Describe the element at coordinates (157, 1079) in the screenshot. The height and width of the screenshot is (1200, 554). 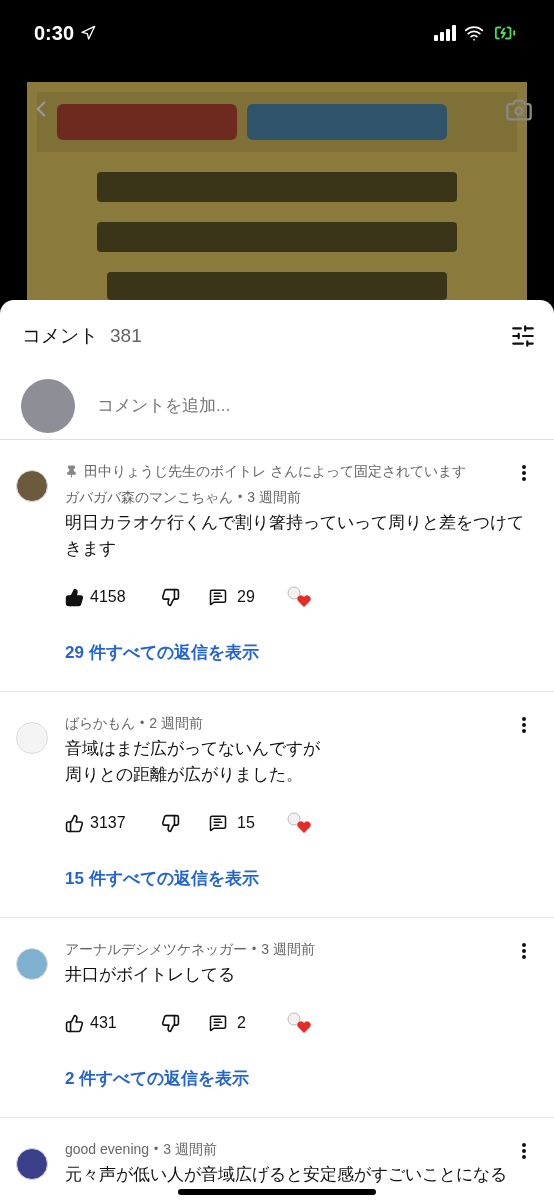
I see `view-replies-link: 2 件すべての返信を表示` at that location.